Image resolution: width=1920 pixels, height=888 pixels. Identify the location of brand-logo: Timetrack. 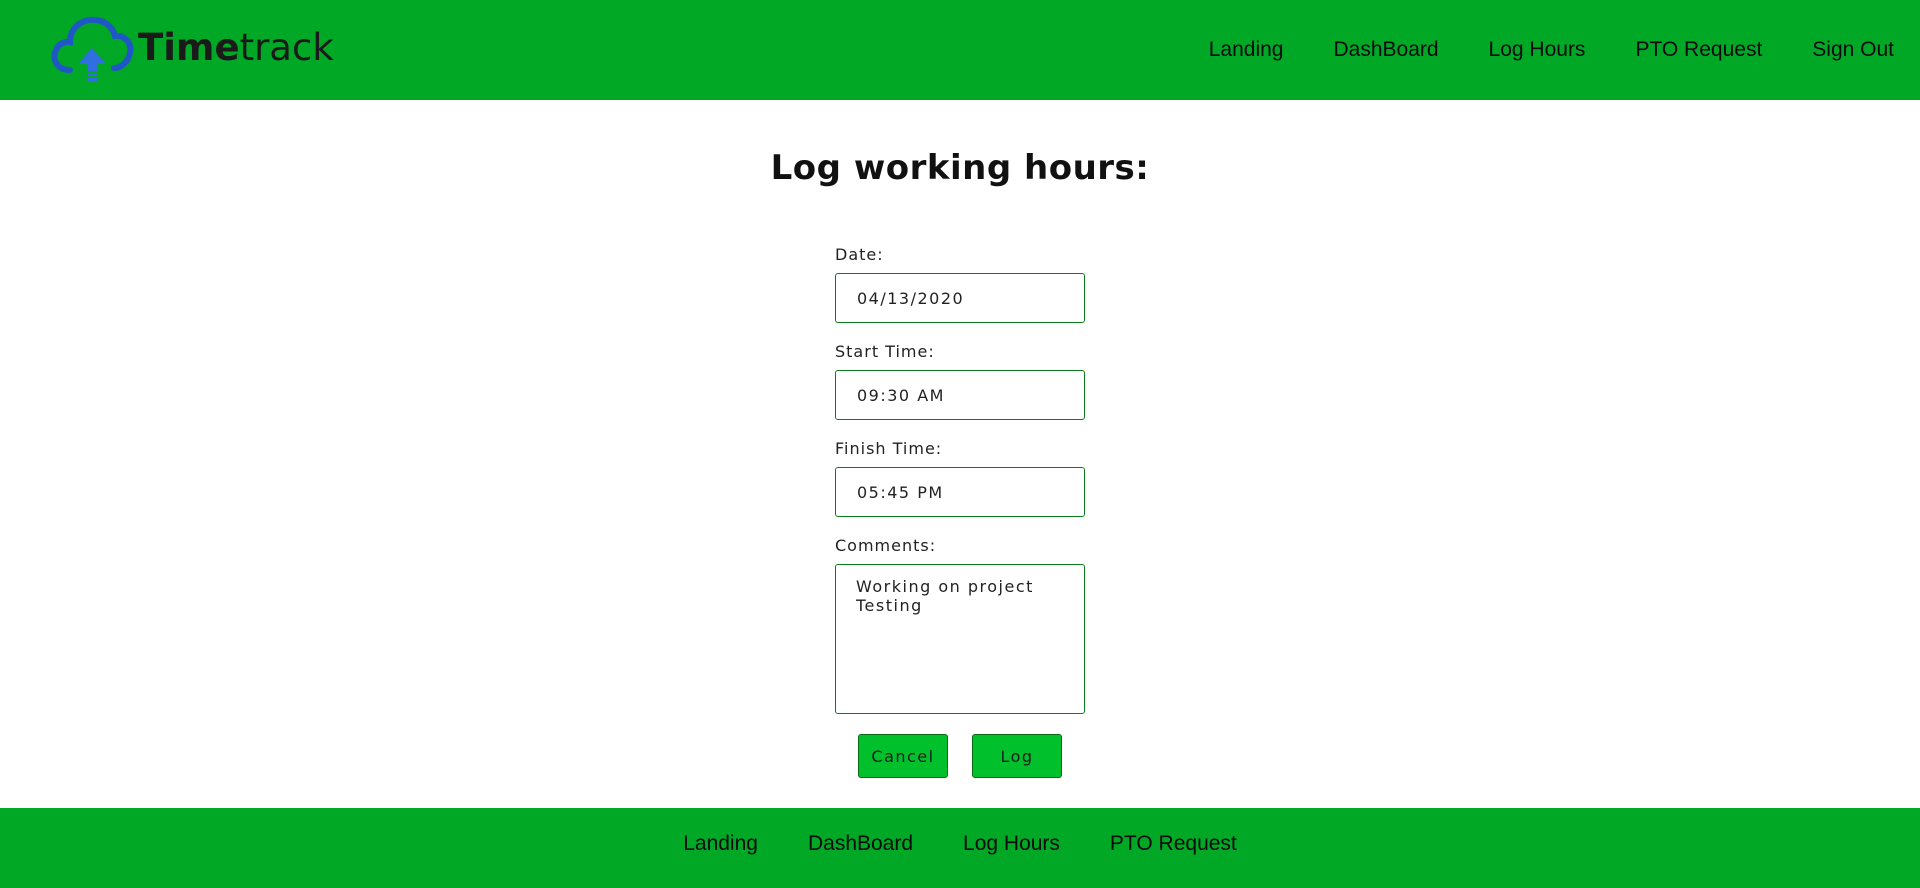
(191, 48).